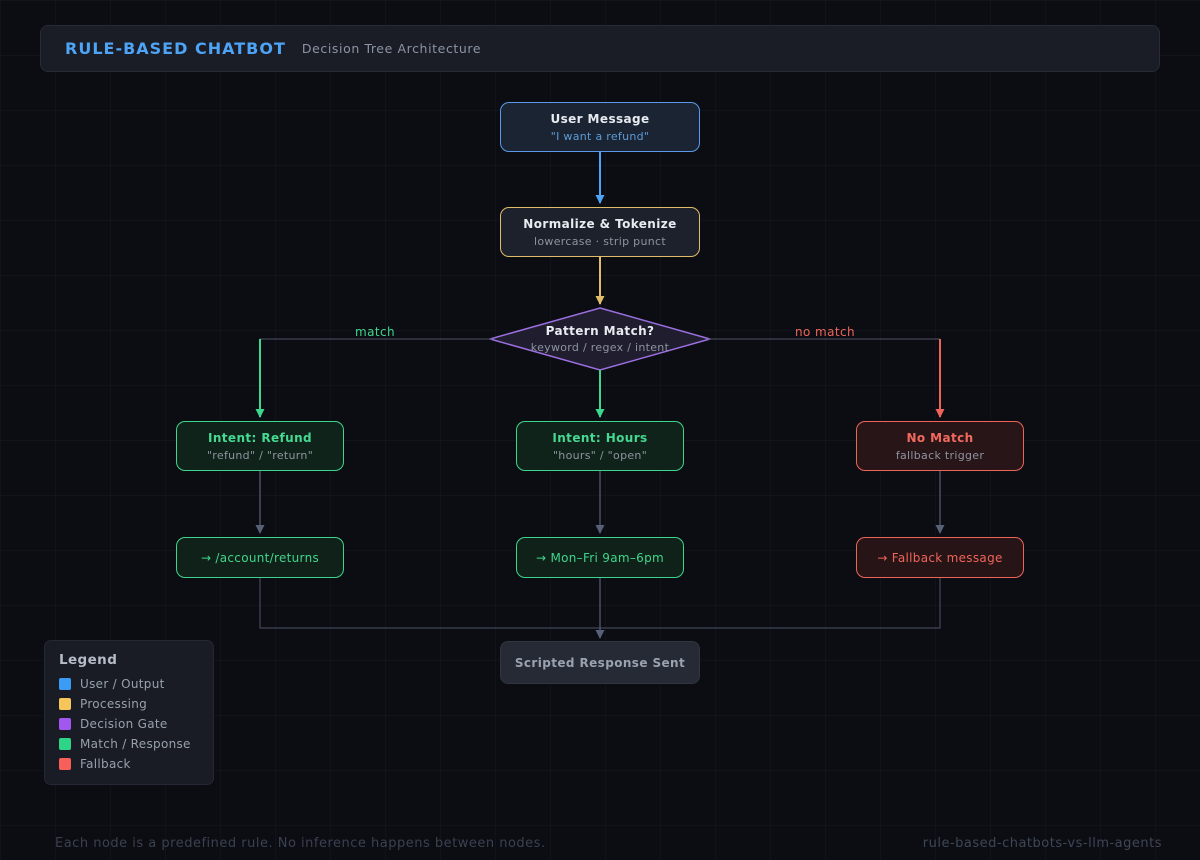 The image size is (1200, 860). I want to click on legend-item-user-output: User / Output, so click(129, 684).